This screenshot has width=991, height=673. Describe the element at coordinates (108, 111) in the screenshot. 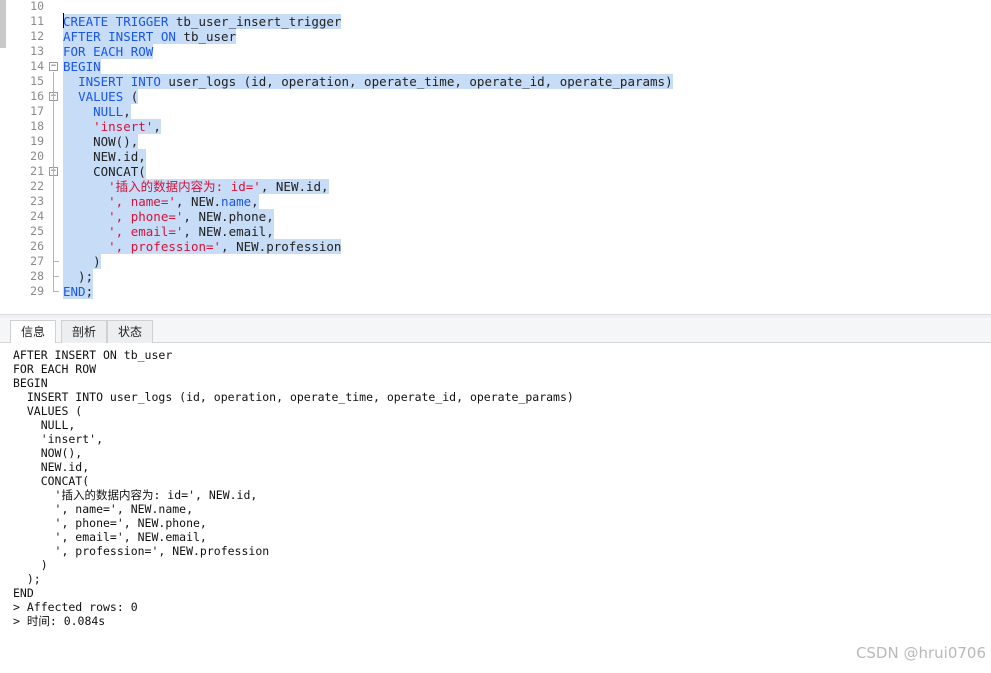

I see `sql-keyword: NULL` at that location.